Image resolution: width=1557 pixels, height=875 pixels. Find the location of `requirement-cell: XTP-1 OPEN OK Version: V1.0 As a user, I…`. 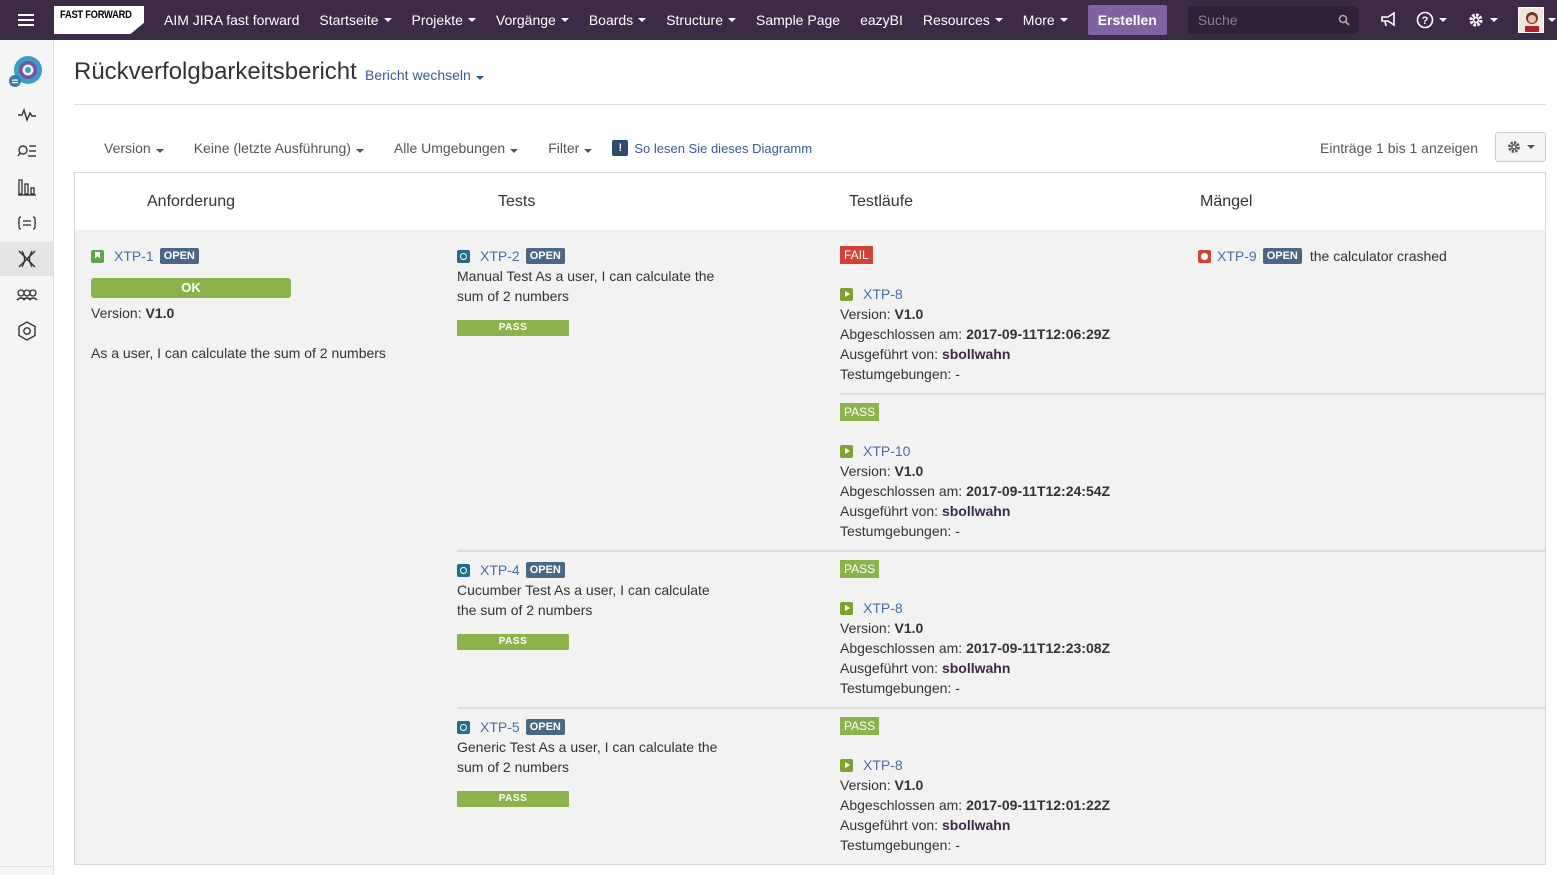

requirement-cell: XTP-1 OPEN OK Version: V1.0 As a user, I… is located at coordinates (256, 304).